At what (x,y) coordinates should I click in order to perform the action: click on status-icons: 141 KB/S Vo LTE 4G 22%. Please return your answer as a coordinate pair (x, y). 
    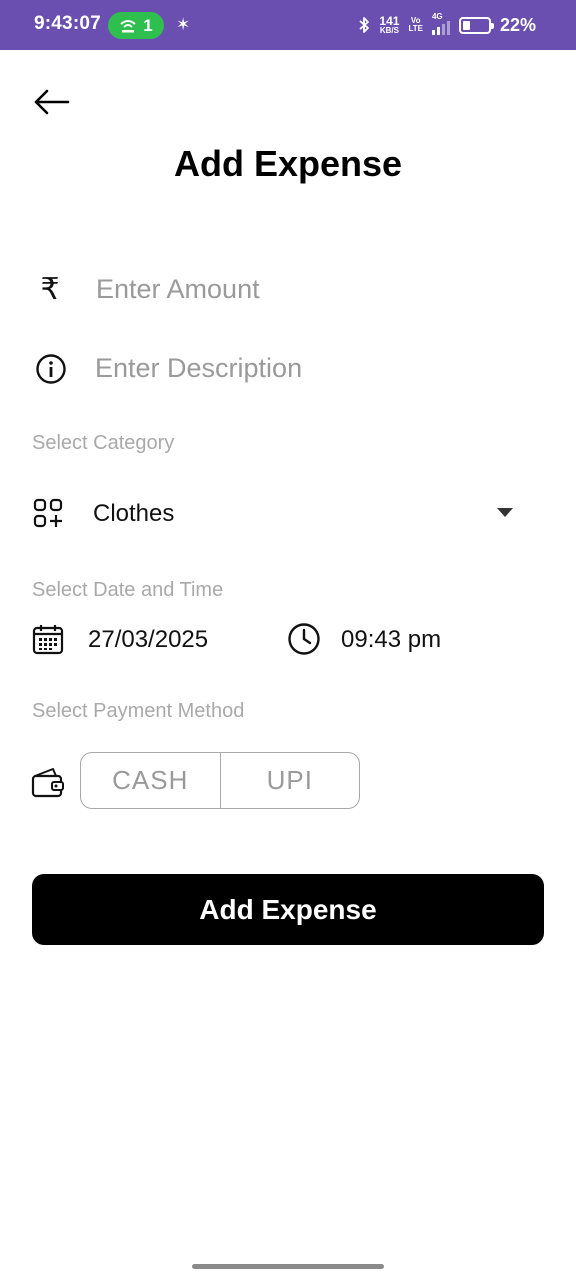
    Looking at the image, I should click on (447, 25).